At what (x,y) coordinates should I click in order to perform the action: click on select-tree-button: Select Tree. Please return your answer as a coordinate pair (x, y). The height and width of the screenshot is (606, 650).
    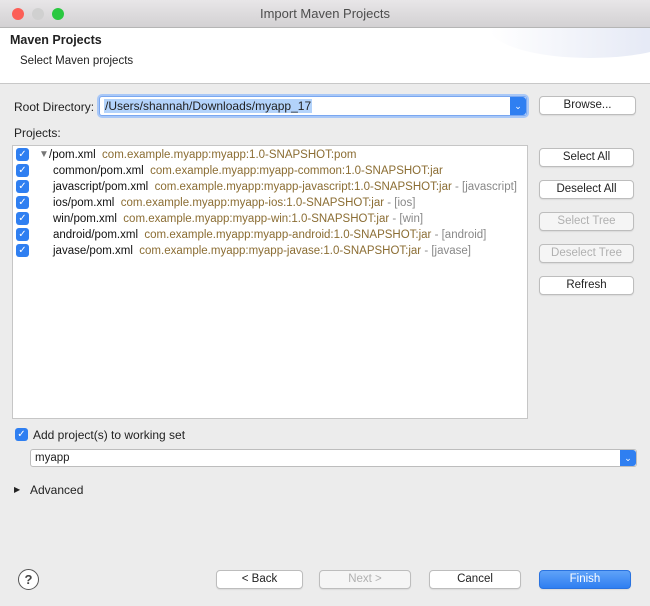
    Looking at the image, I should click on (586, 221).